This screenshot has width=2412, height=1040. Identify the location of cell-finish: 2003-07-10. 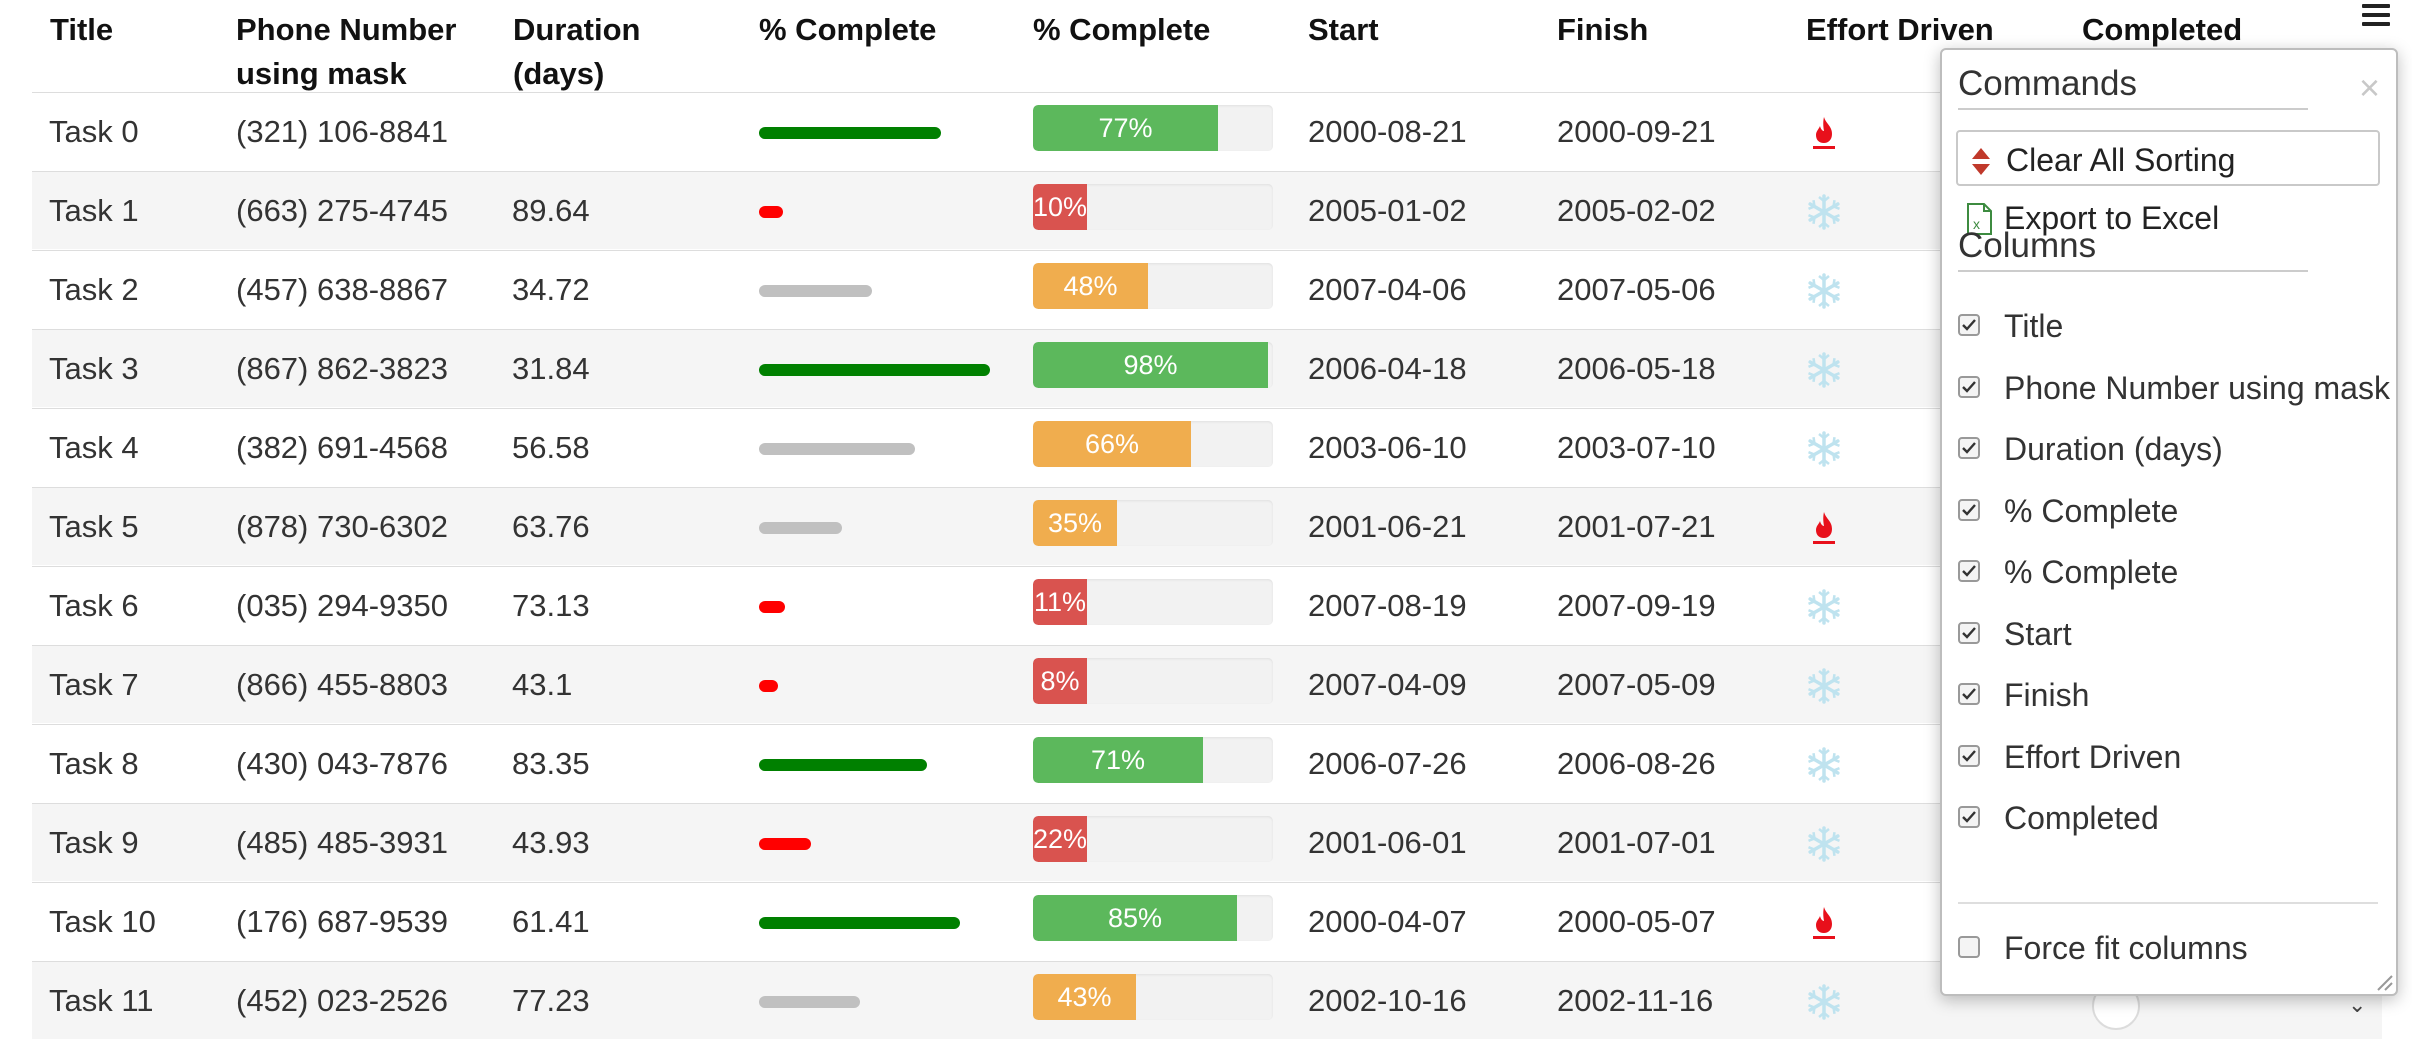
(1636, 448).